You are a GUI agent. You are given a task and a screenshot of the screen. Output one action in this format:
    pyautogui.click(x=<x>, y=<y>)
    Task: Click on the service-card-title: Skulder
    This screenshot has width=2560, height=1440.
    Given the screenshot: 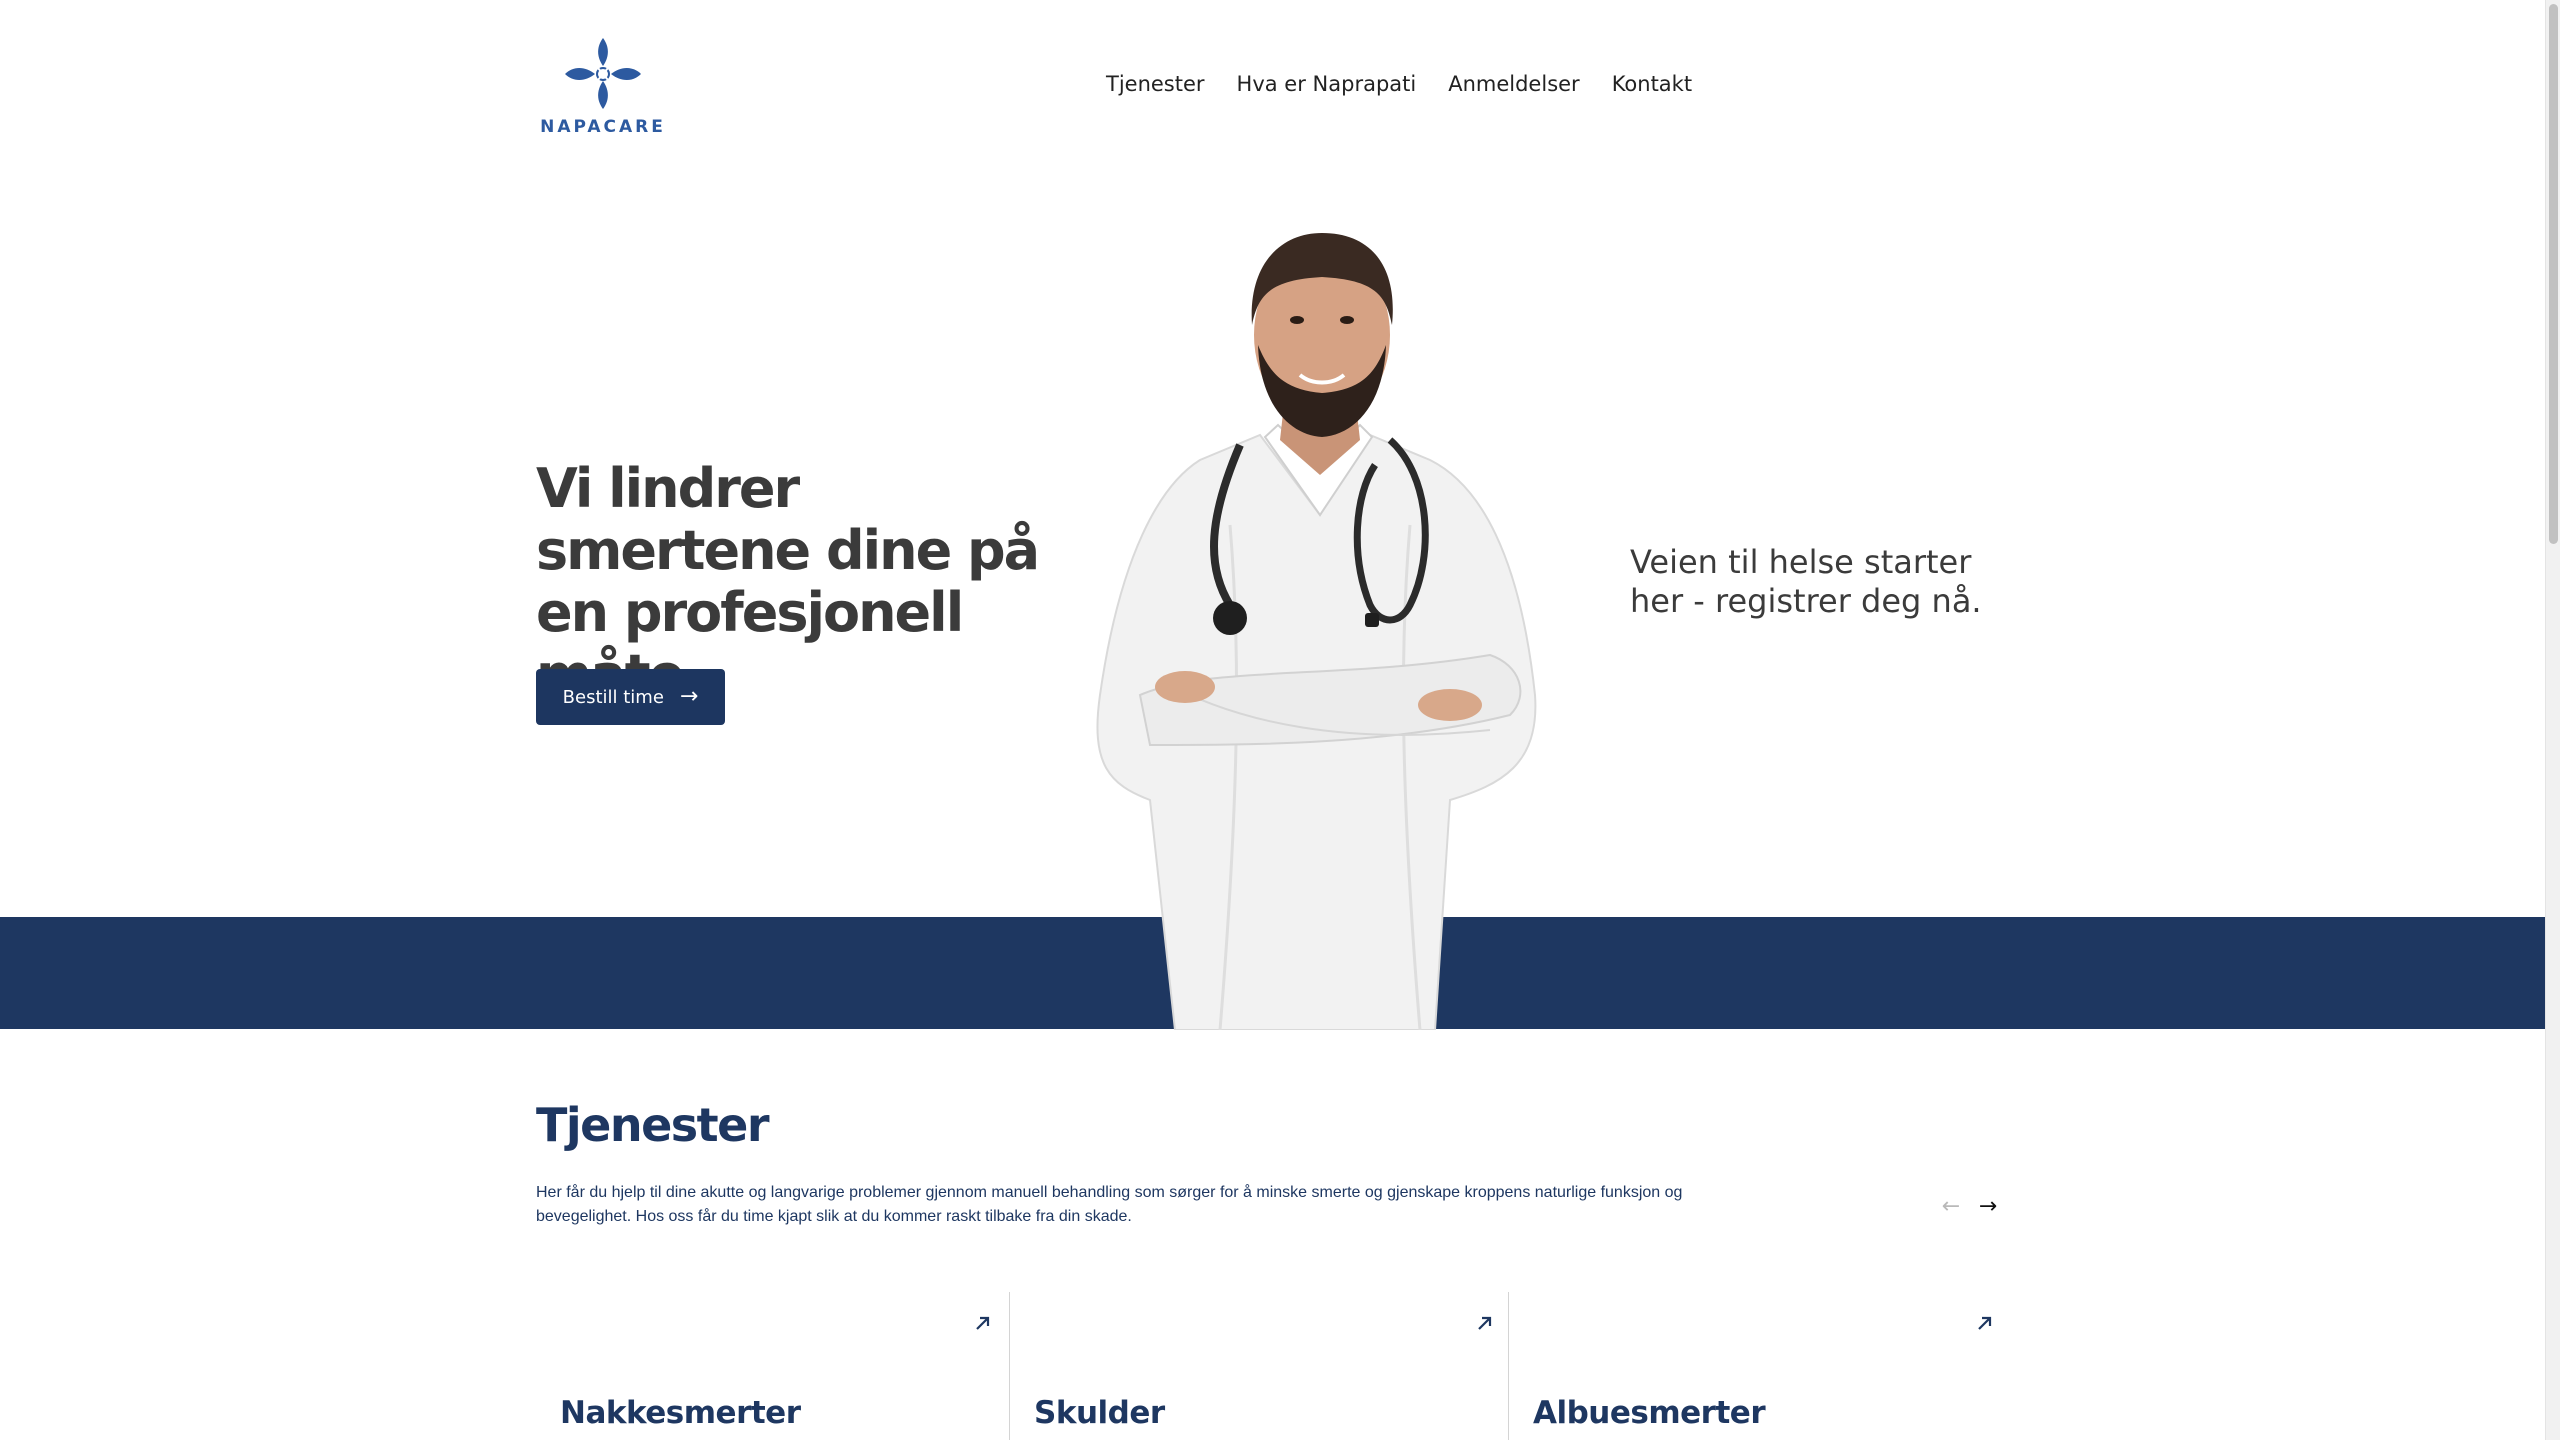 What is the action you would take?
    pyautogui.click(x=1099, y=1413)
    